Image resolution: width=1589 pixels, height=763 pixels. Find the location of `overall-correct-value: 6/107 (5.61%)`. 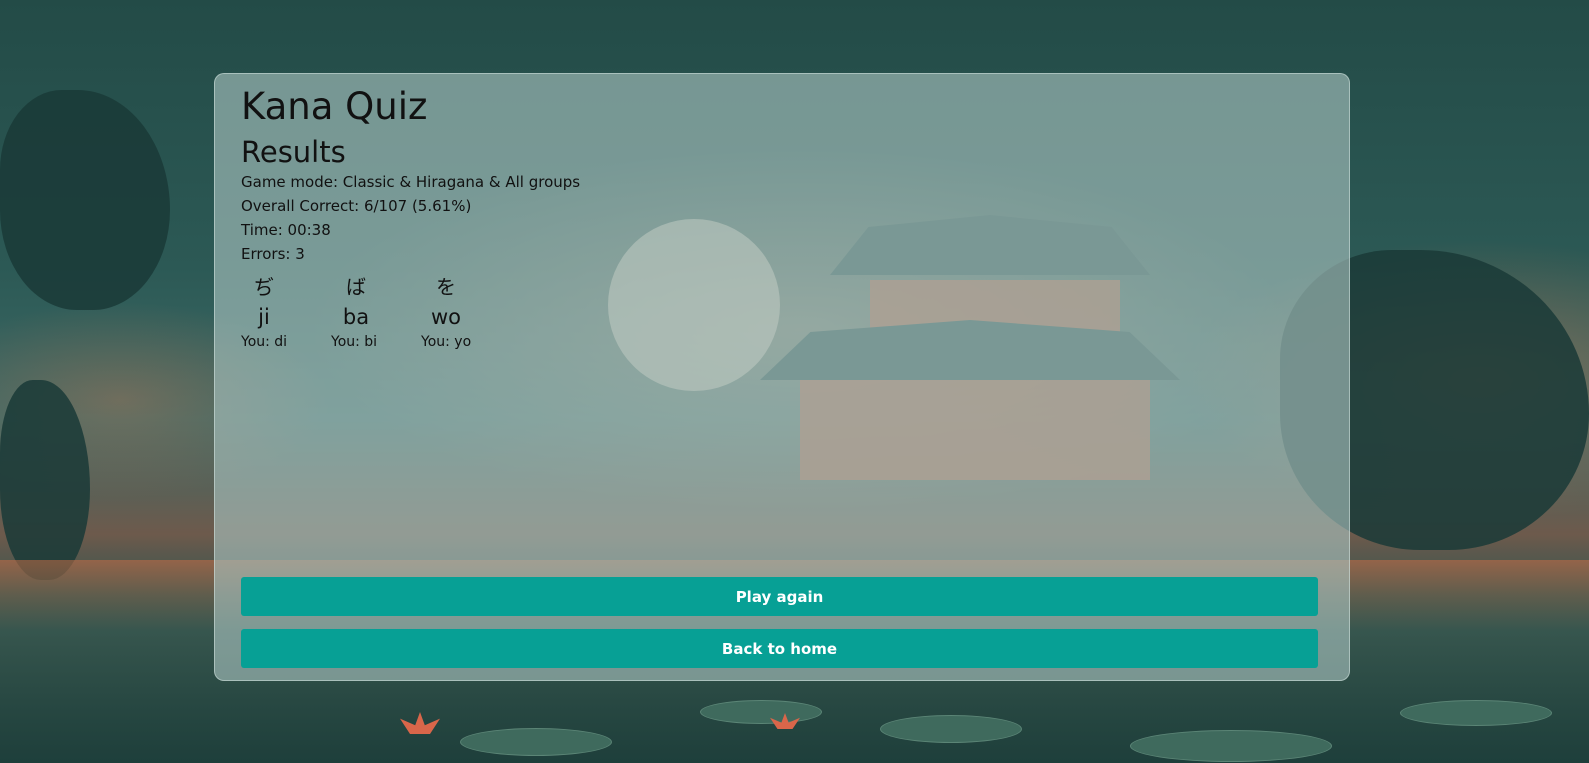

overall-correct-value: 6/107 (5.61%) is located at coordinates (417, 206).